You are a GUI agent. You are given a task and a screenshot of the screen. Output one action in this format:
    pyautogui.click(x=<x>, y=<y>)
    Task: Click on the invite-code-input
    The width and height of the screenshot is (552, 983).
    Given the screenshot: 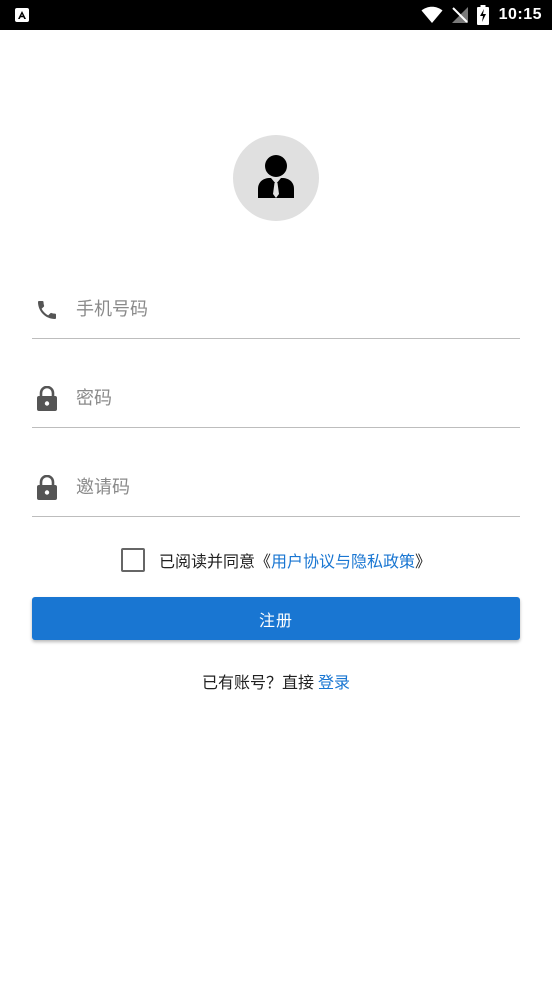 What is the action you would take?
    pyautogui.click(x=291, y=487)
    